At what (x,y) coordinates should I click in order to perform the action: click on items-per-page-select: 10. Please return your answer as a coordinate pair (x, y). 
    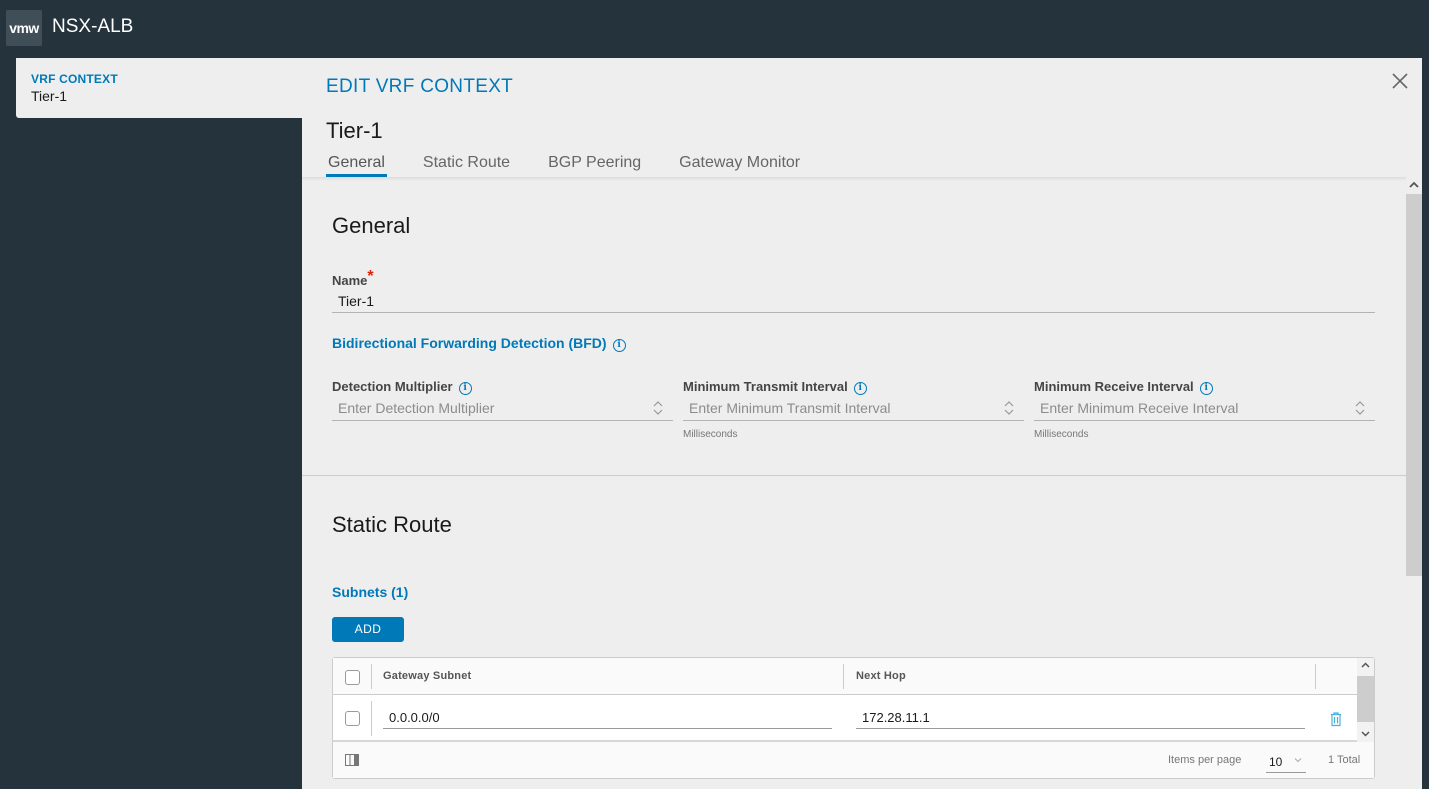
    Looking at the image, I should click on (1286, 762).